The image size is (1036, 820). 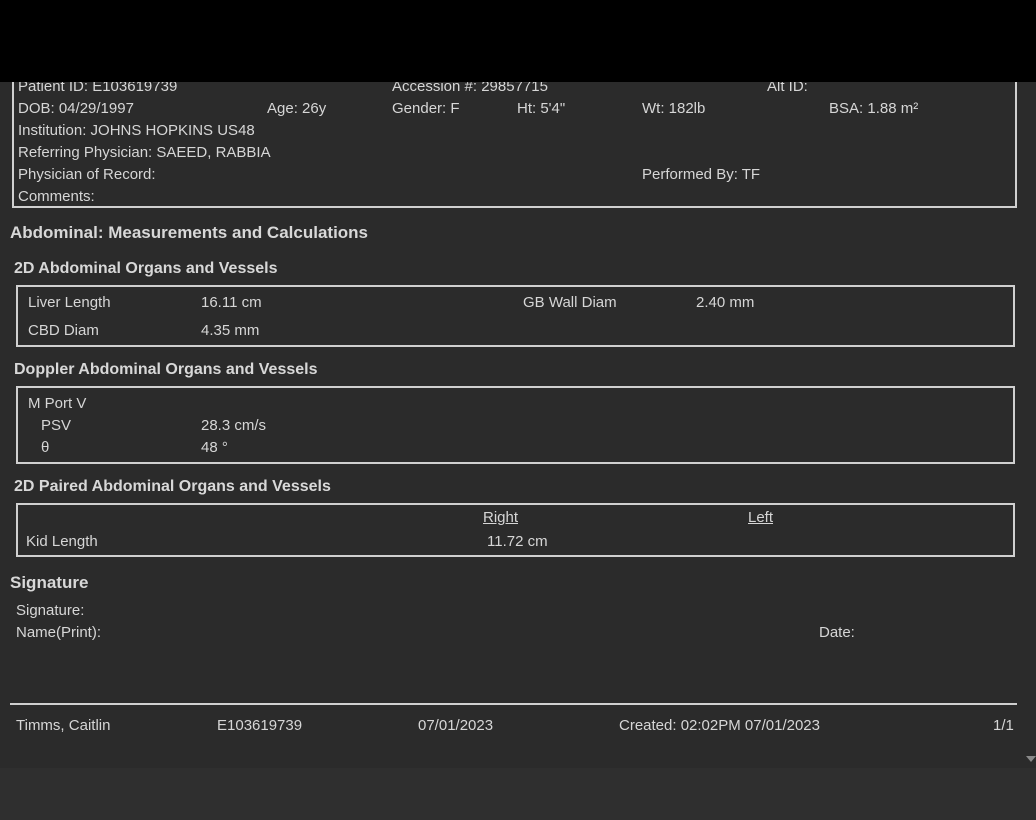 I want to click on name-print-label: Name(Print):, so click(x=59, y=632).